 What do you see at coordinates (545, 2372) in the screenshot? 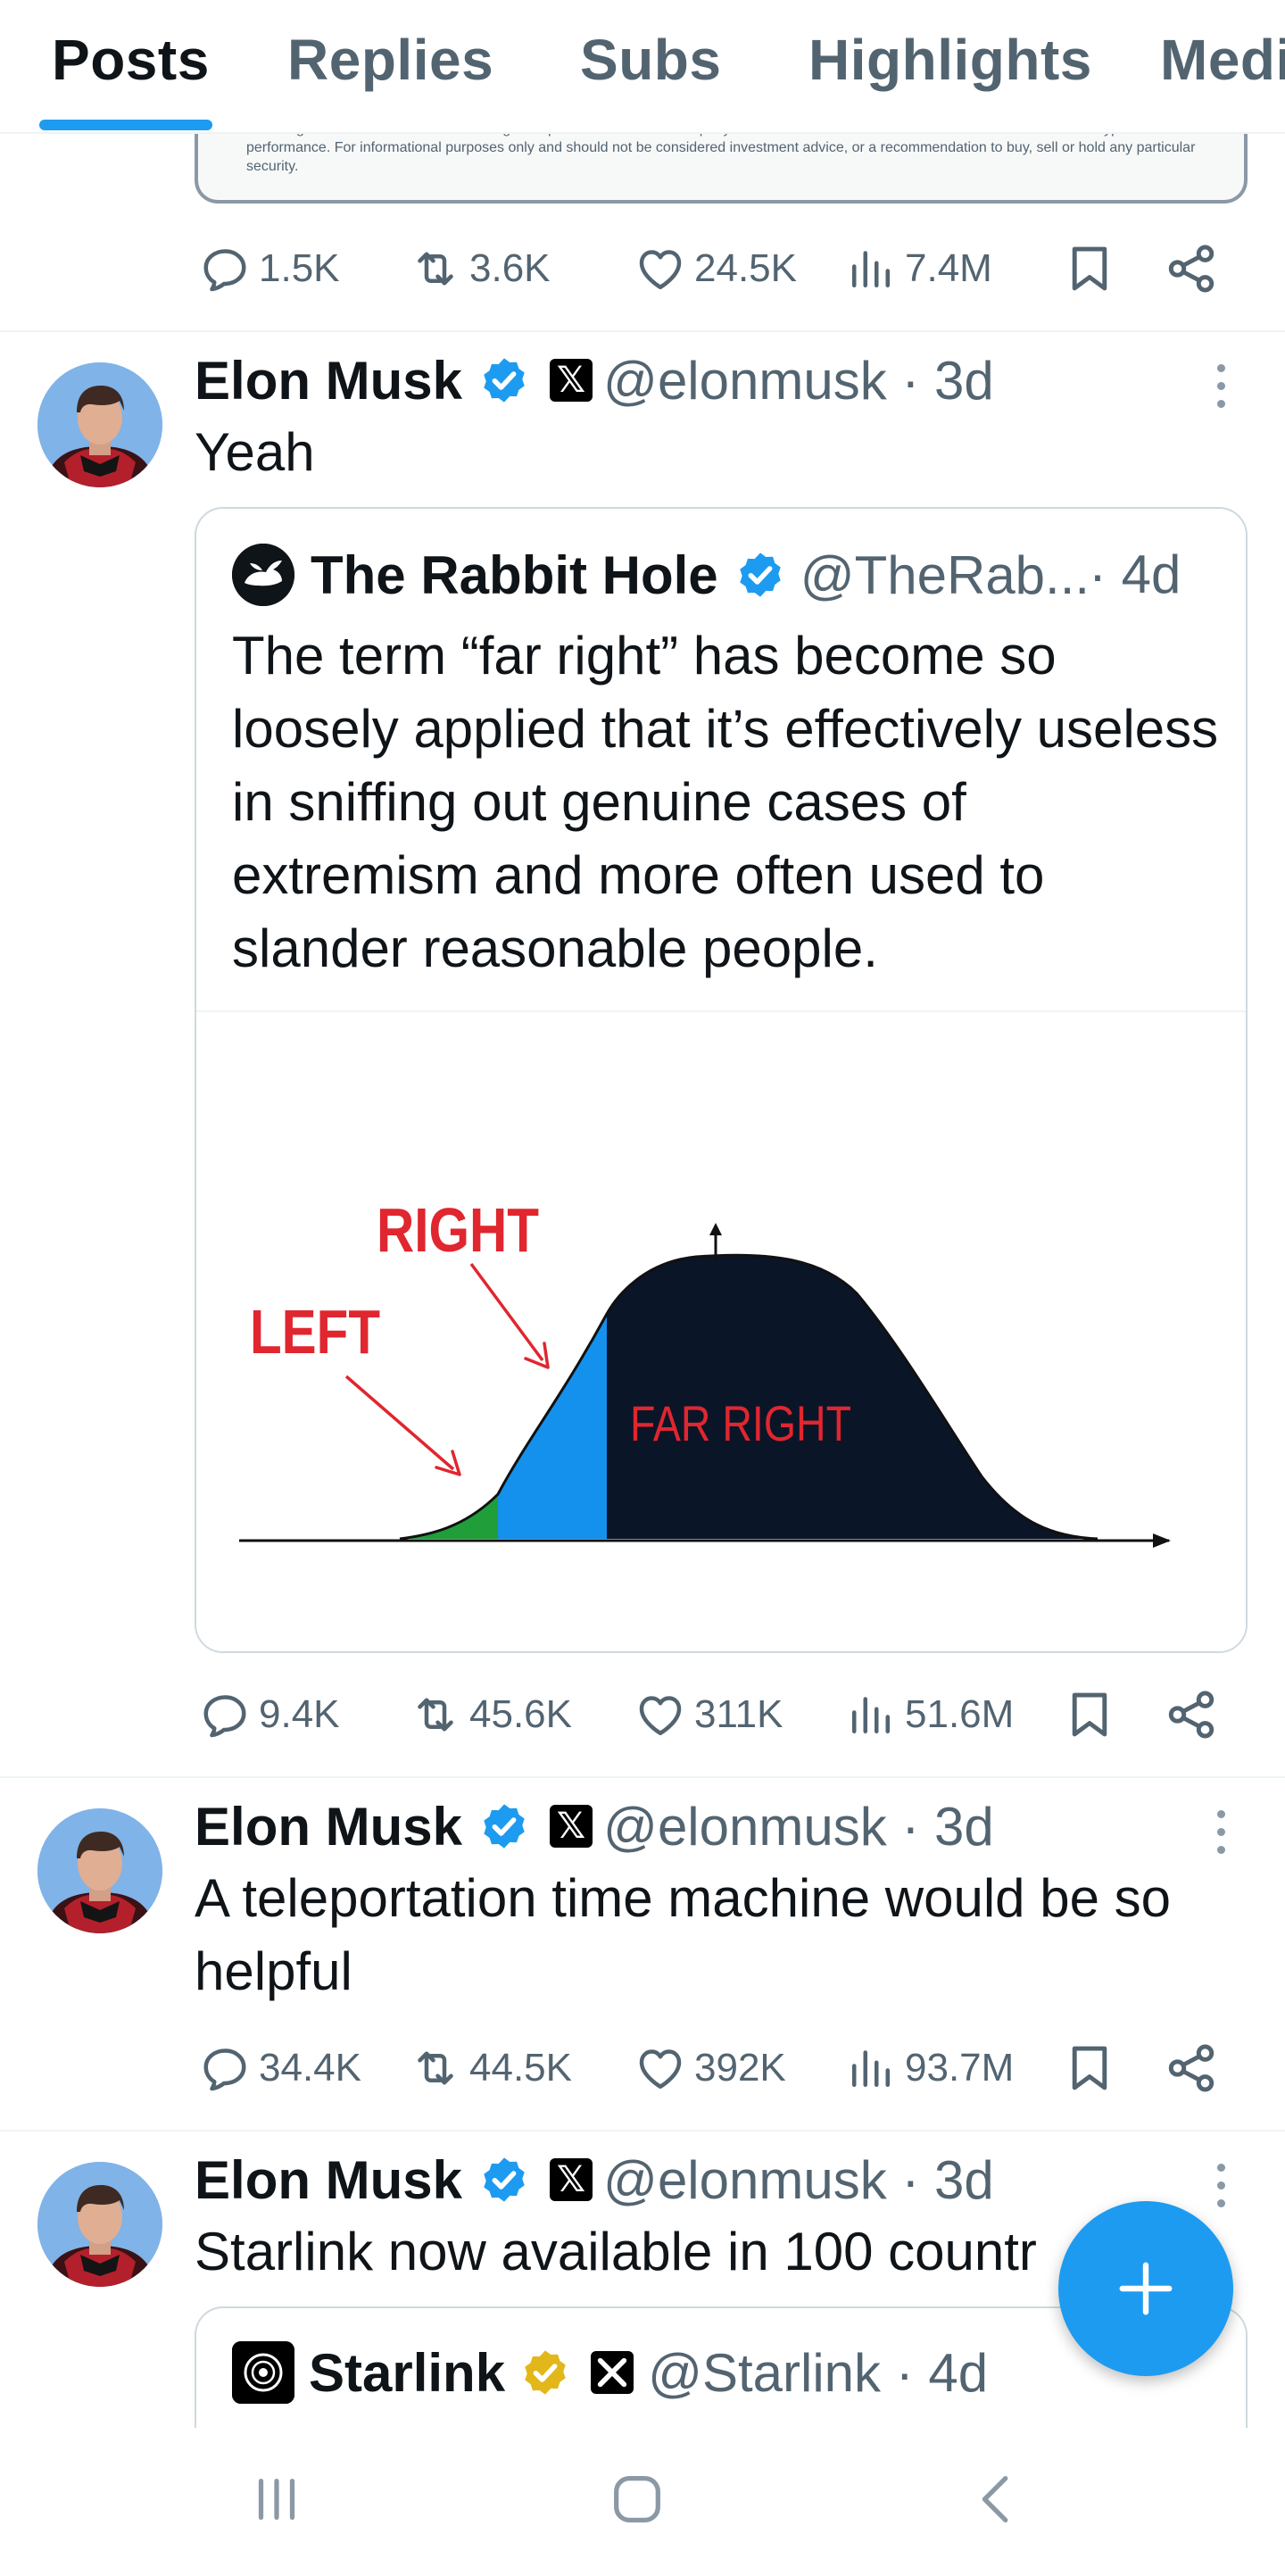
I see `verified-gold-icon` at bounding box center [545, 2372].